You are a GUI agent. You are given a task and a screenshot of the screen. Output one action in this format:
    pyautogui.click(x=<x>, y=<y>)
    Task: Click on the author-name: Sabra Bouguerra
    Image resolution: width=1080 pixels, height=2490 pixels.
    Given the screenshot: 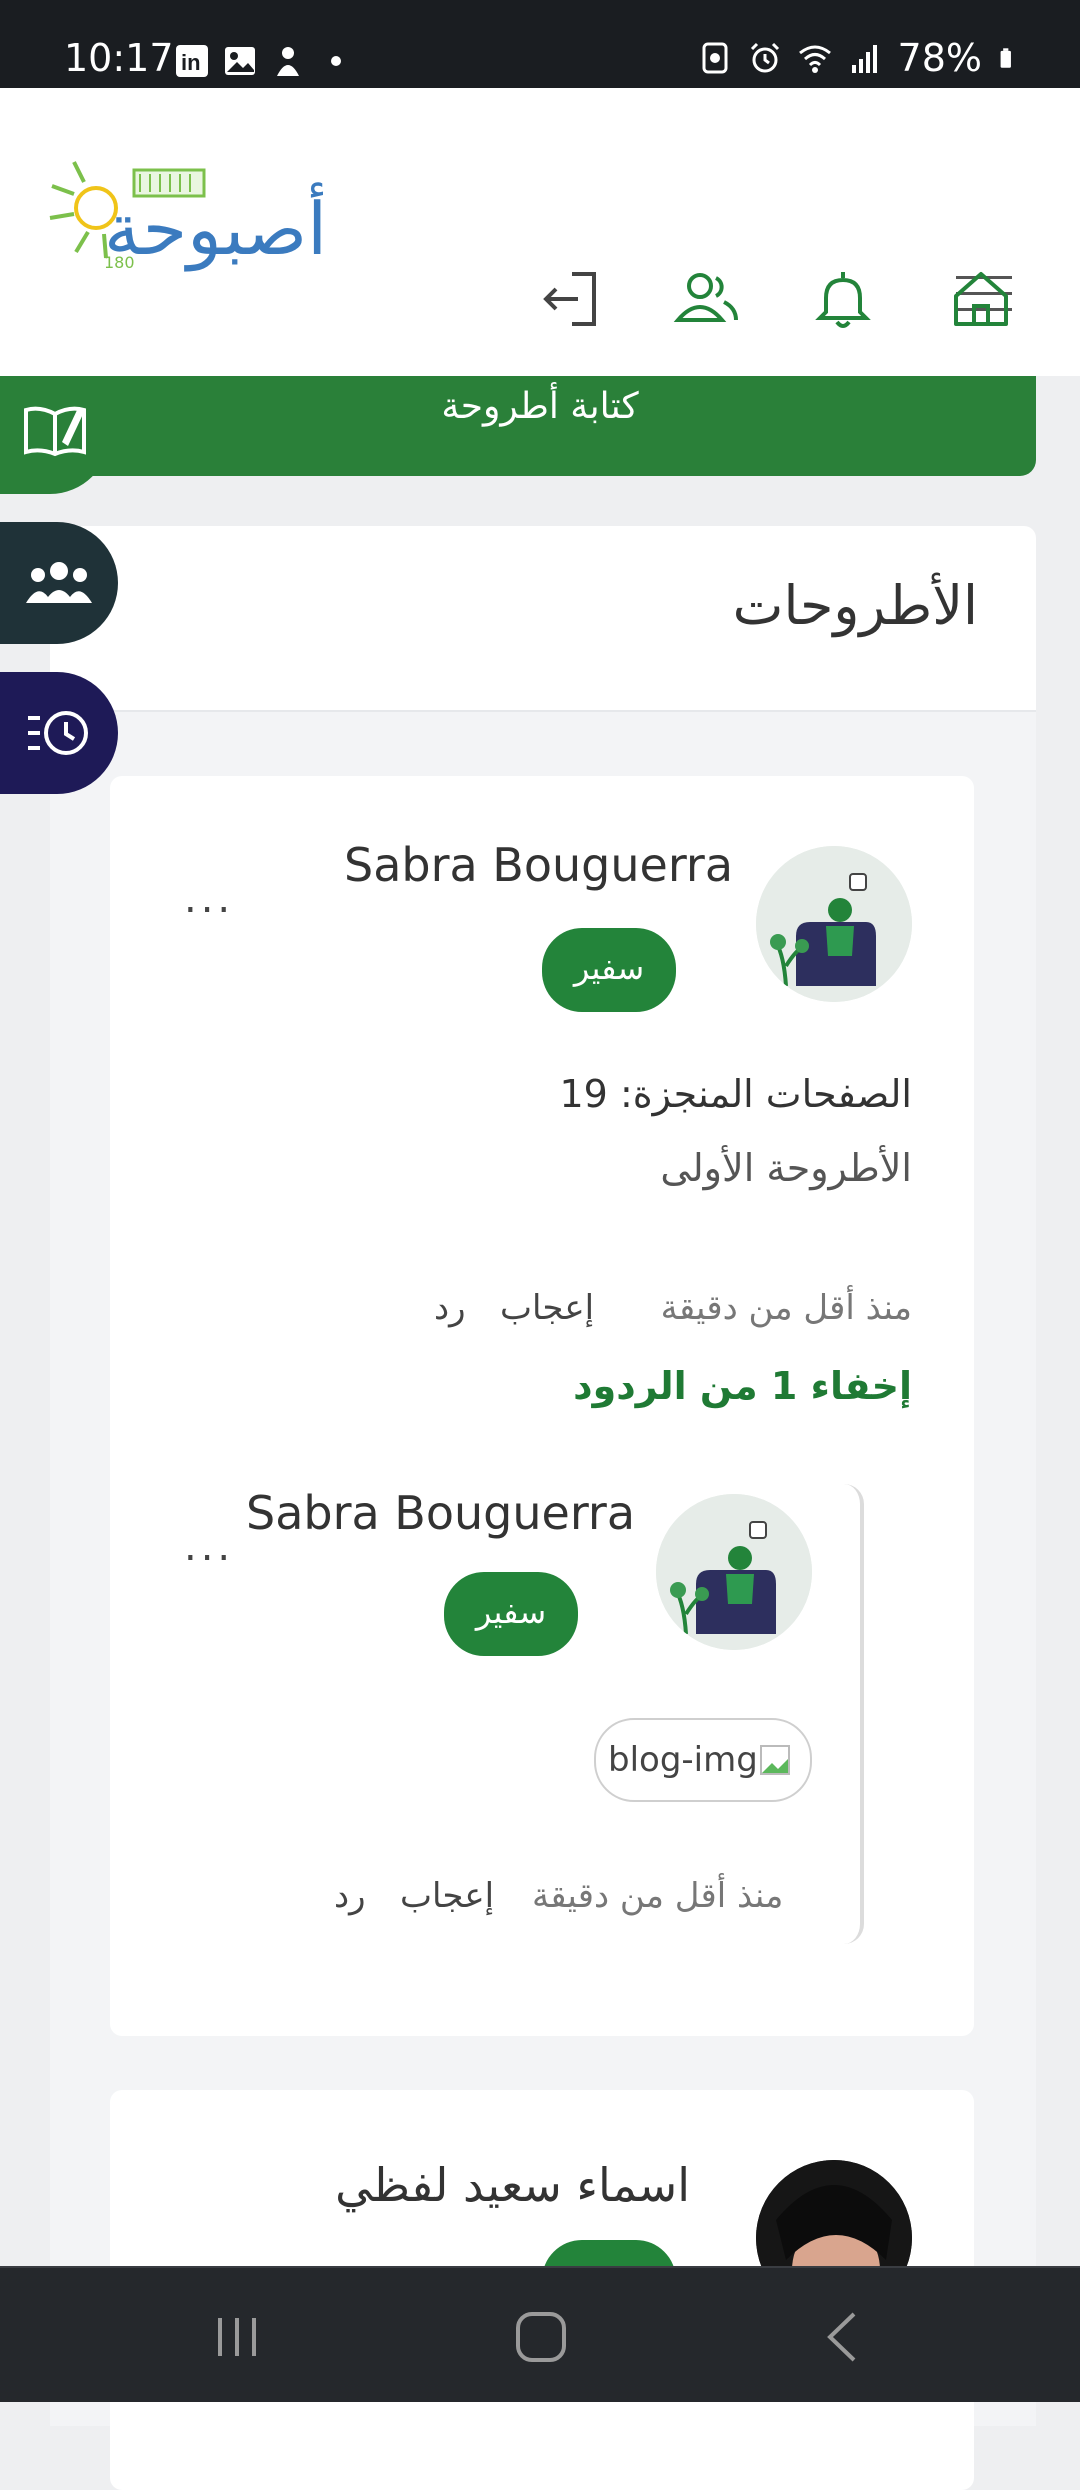 What is the action you would take?
    pyautogui.click(x=538, y=865)
    